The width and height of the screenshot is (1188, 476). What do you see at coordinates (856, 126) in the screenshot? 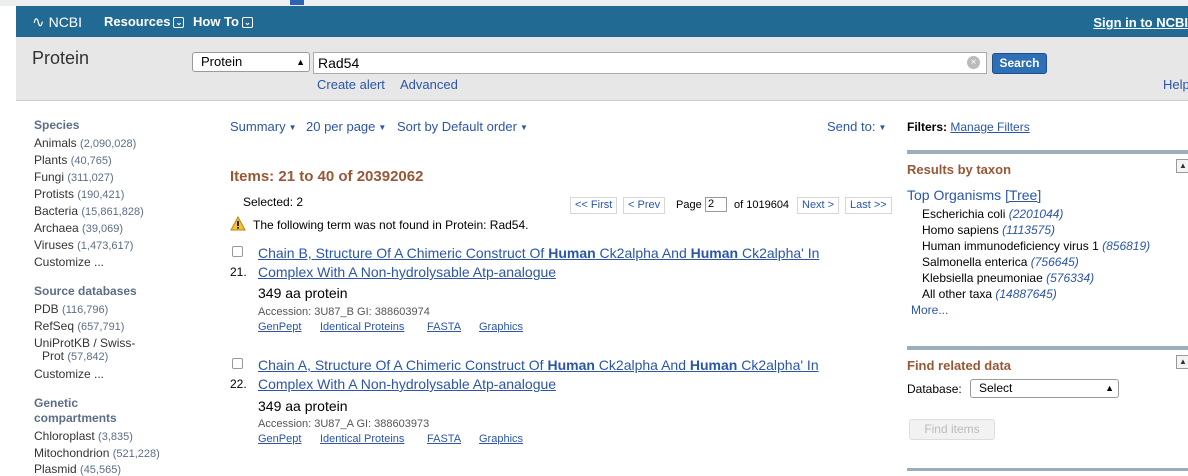
I see `send-to-menu: Send to: ▼` at bounding box center [856, 126].